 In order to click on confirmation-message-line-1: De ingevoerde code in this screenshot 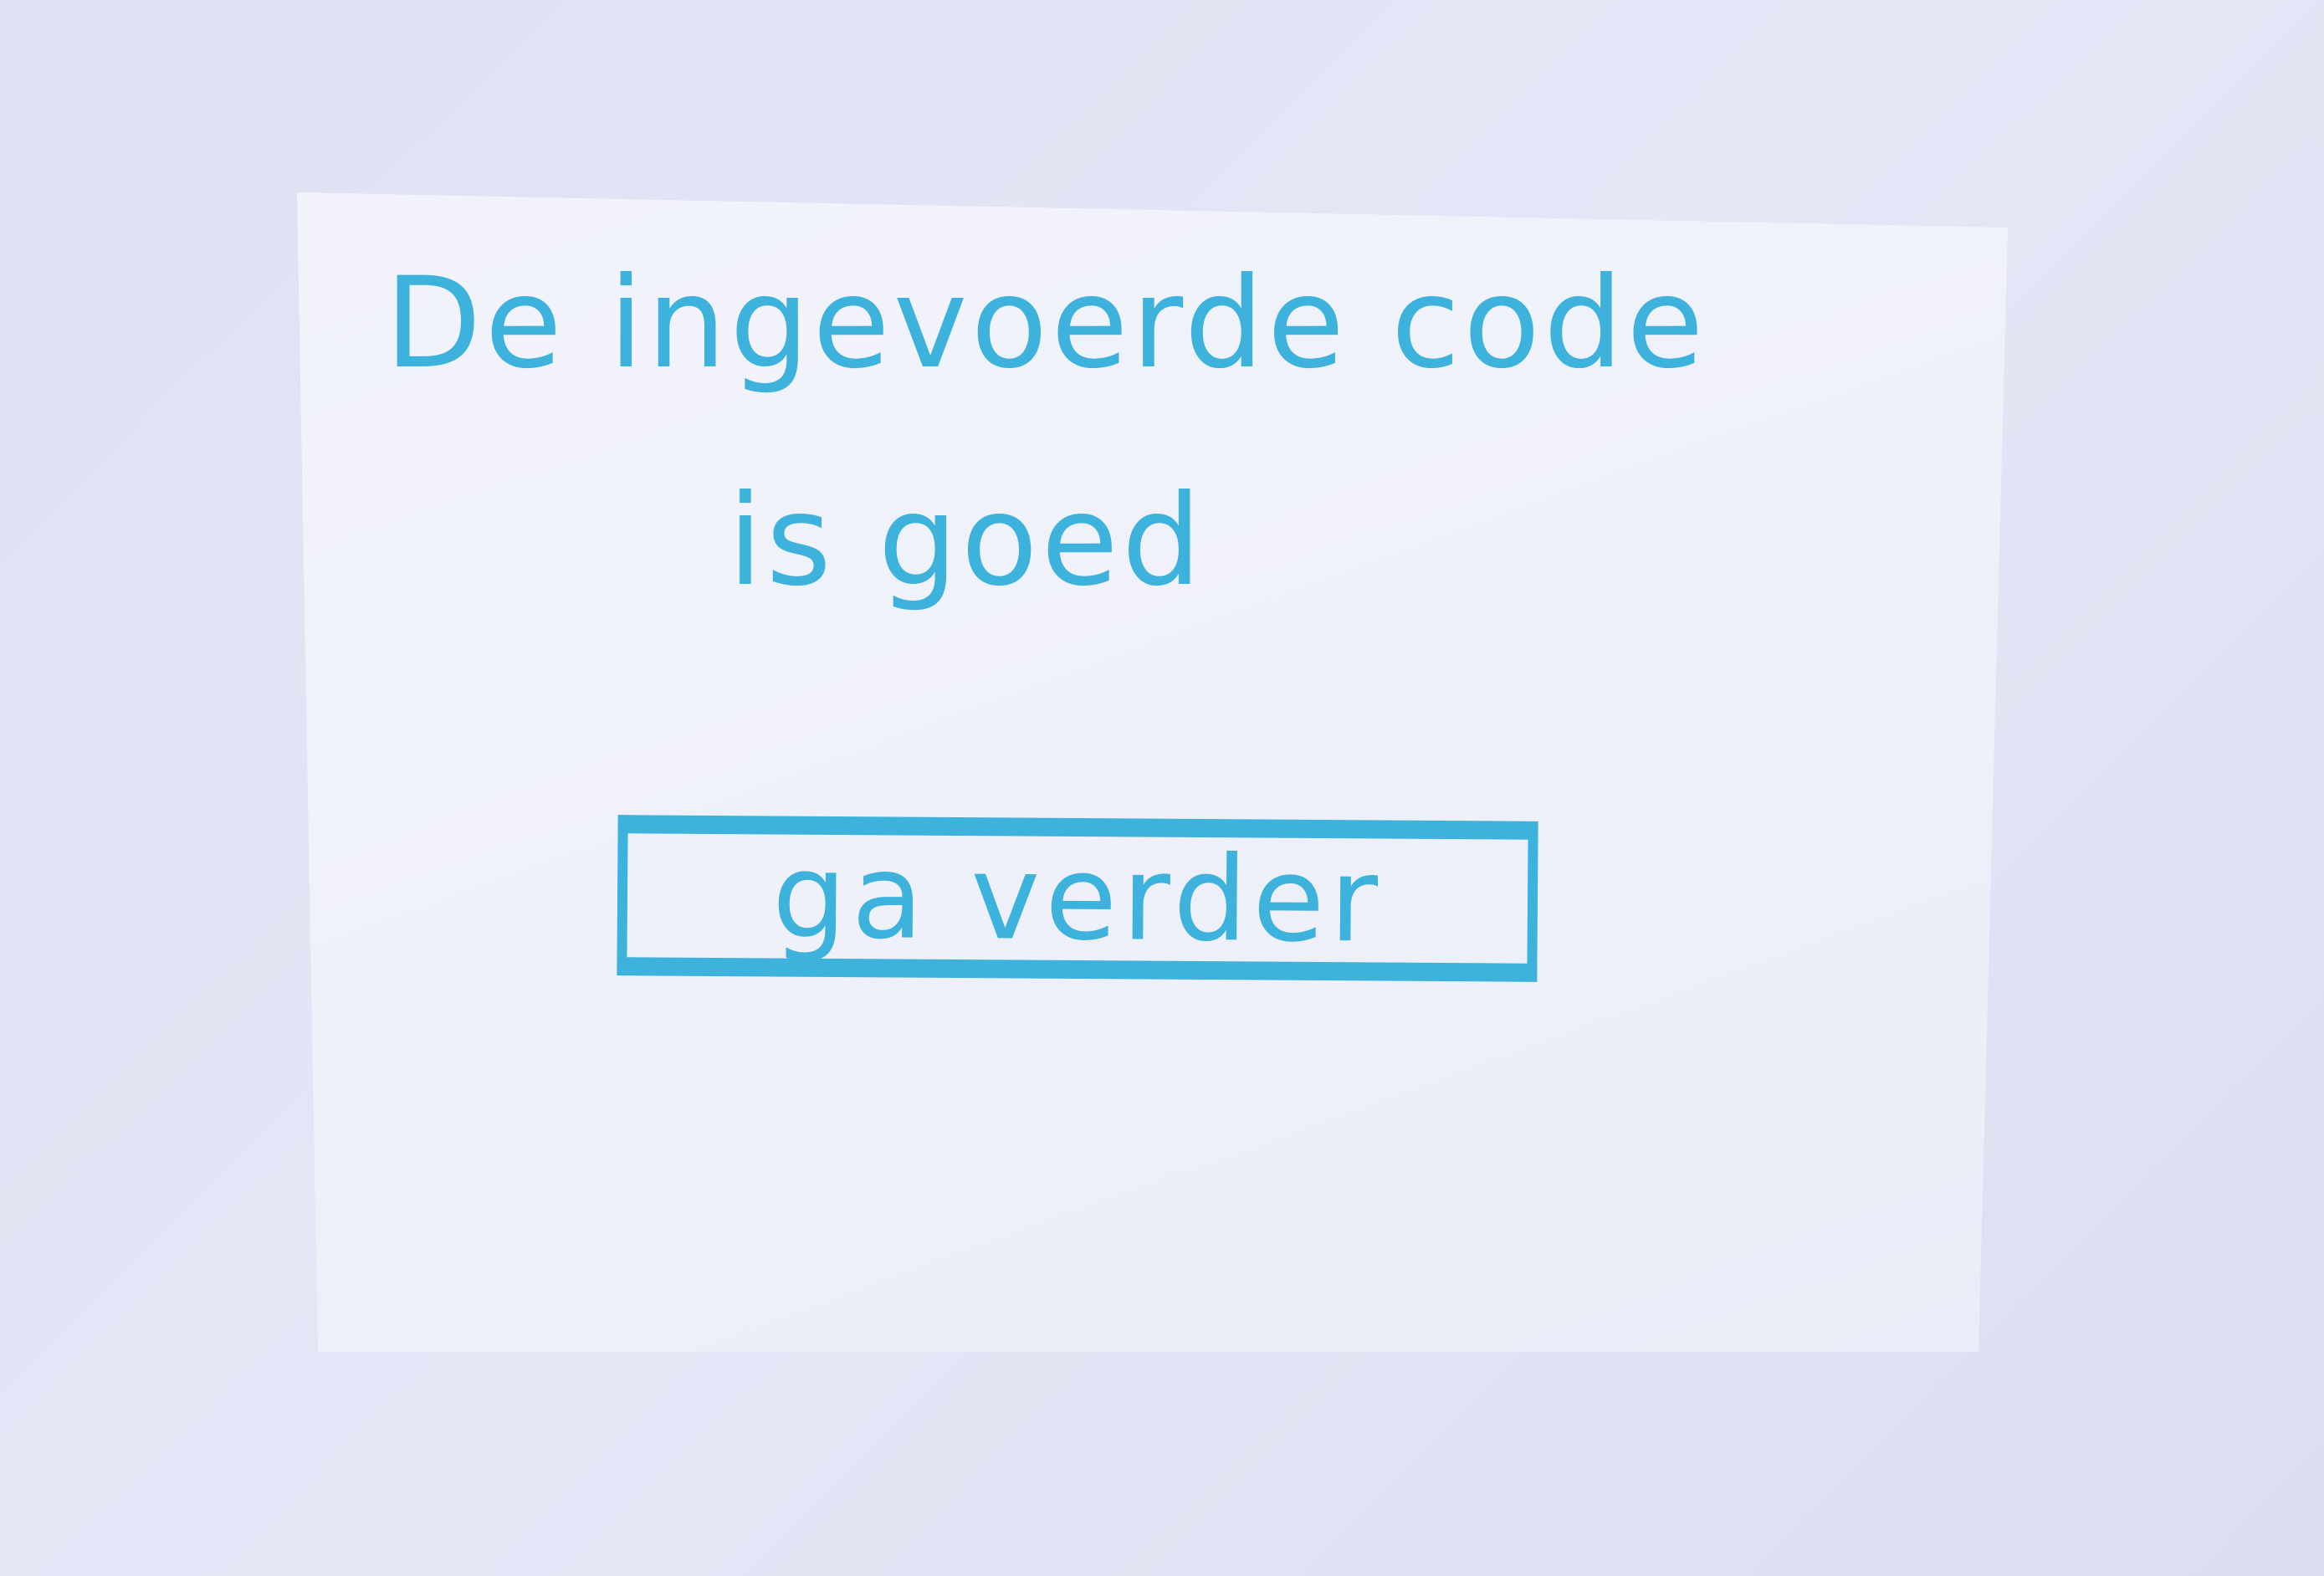, I will do `click(1046, 324)`.